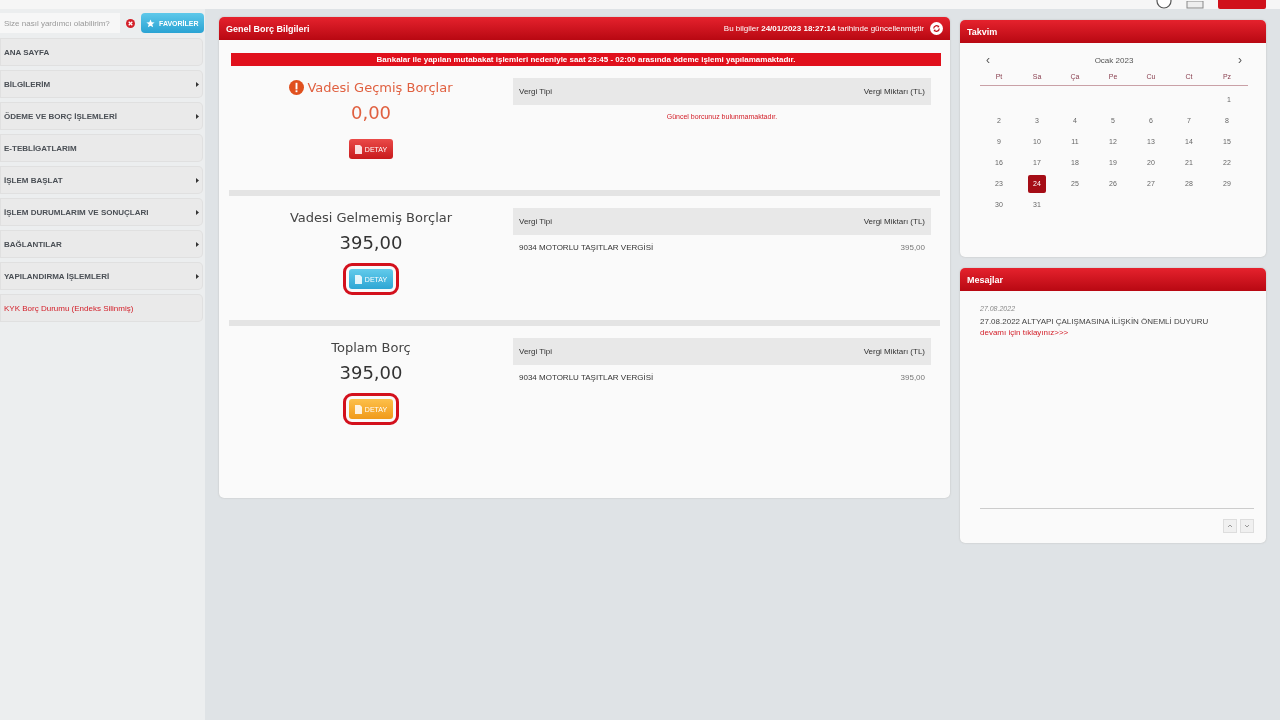 The height and width of the screenshot is (720, 1280). Describe the element at coordinates (823, 28) in the screenshot. I see `update-info: Bu bilgiler 24/01/2023 18:27:14 tarihinde güncellenmiştir` at that location.